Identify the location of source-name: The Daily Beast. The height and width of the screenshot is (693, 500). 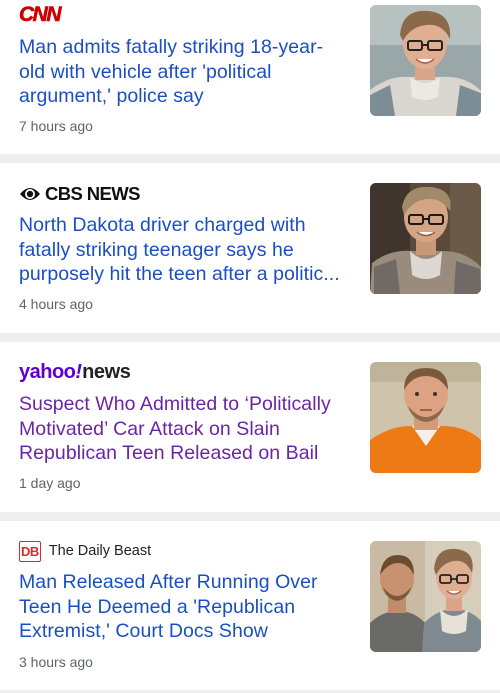
(100, 551).